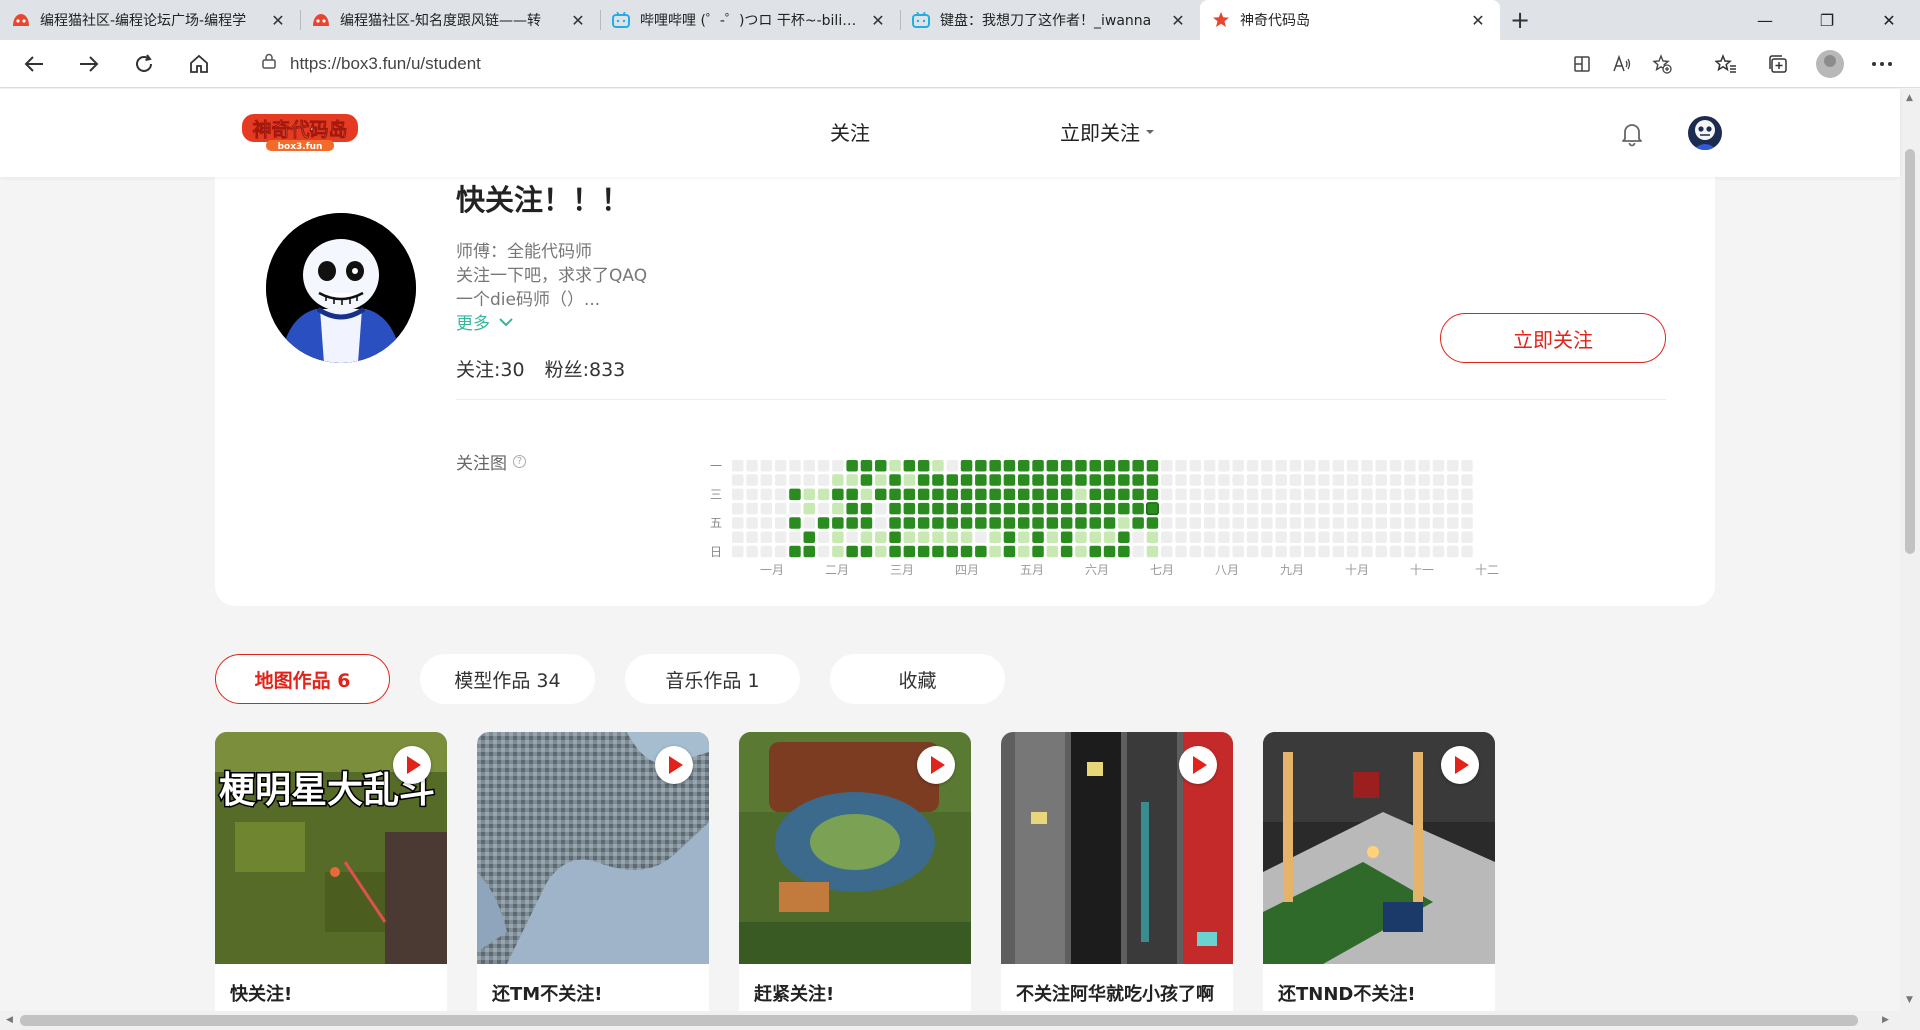 This screenshot has width=1920, height=1030. What do you see at coordinates (1379, 848) in the screenshot?
I see `work-thumbnail` at bounding box center [1379, 848].